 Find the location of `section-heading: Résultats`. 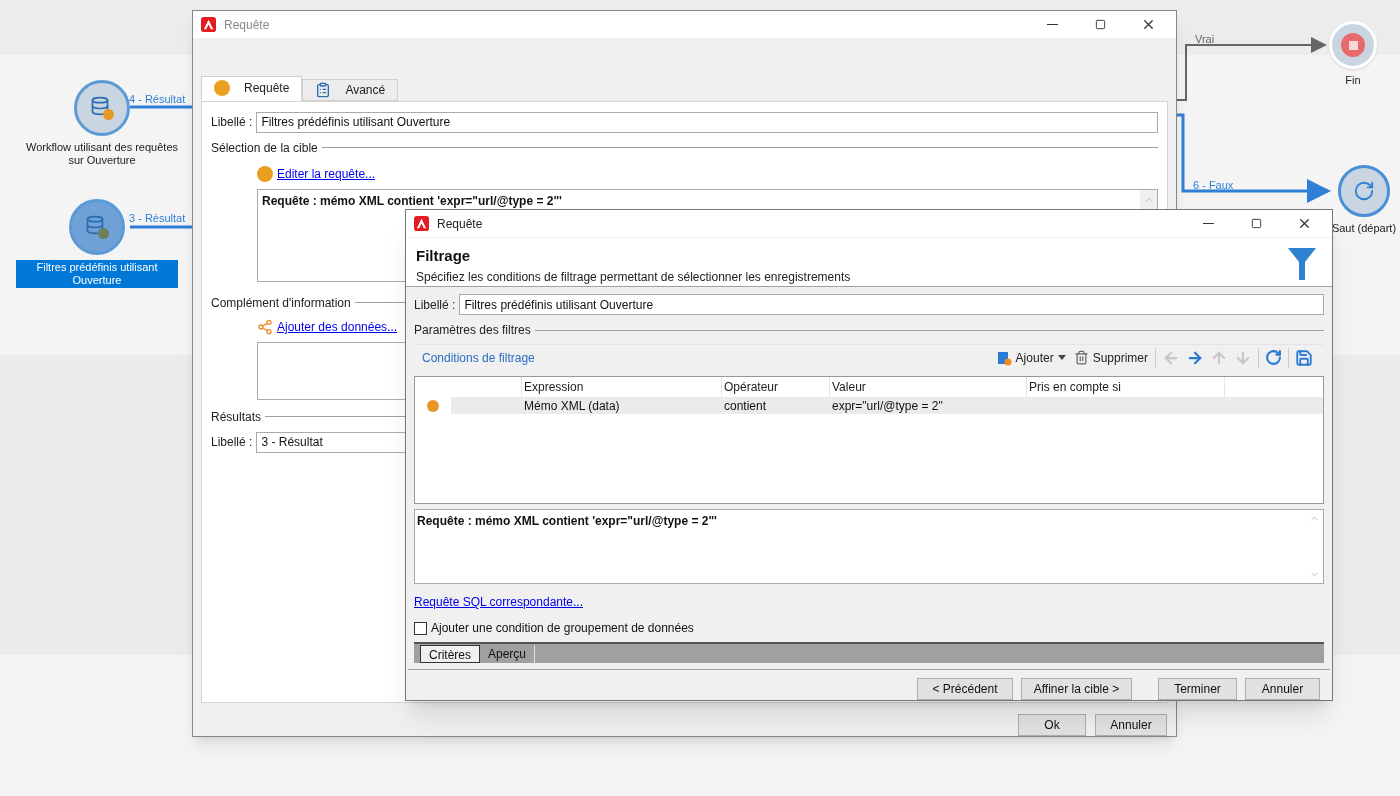

section-heading: Résultats is located at coordinates (236, 417).